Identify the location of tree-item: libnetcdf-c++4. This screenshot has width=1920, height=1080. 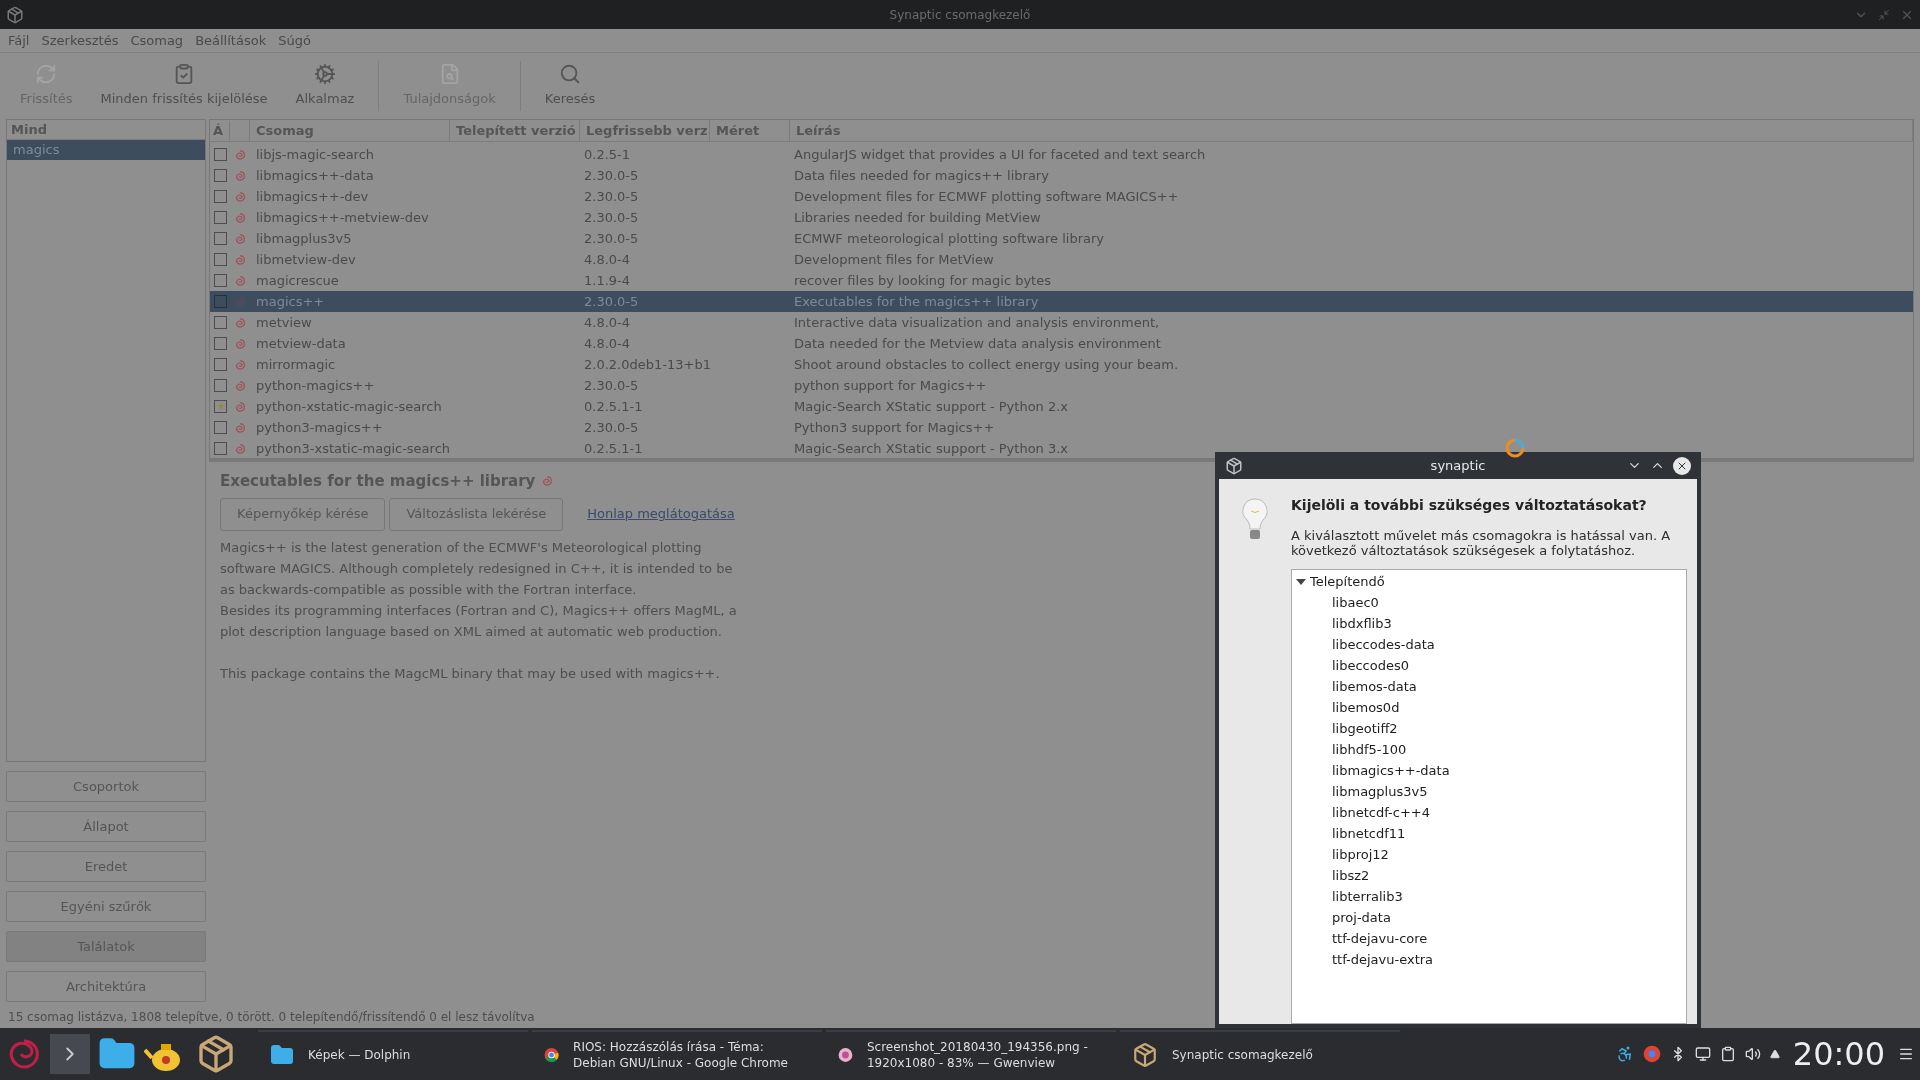
(1381, 812).